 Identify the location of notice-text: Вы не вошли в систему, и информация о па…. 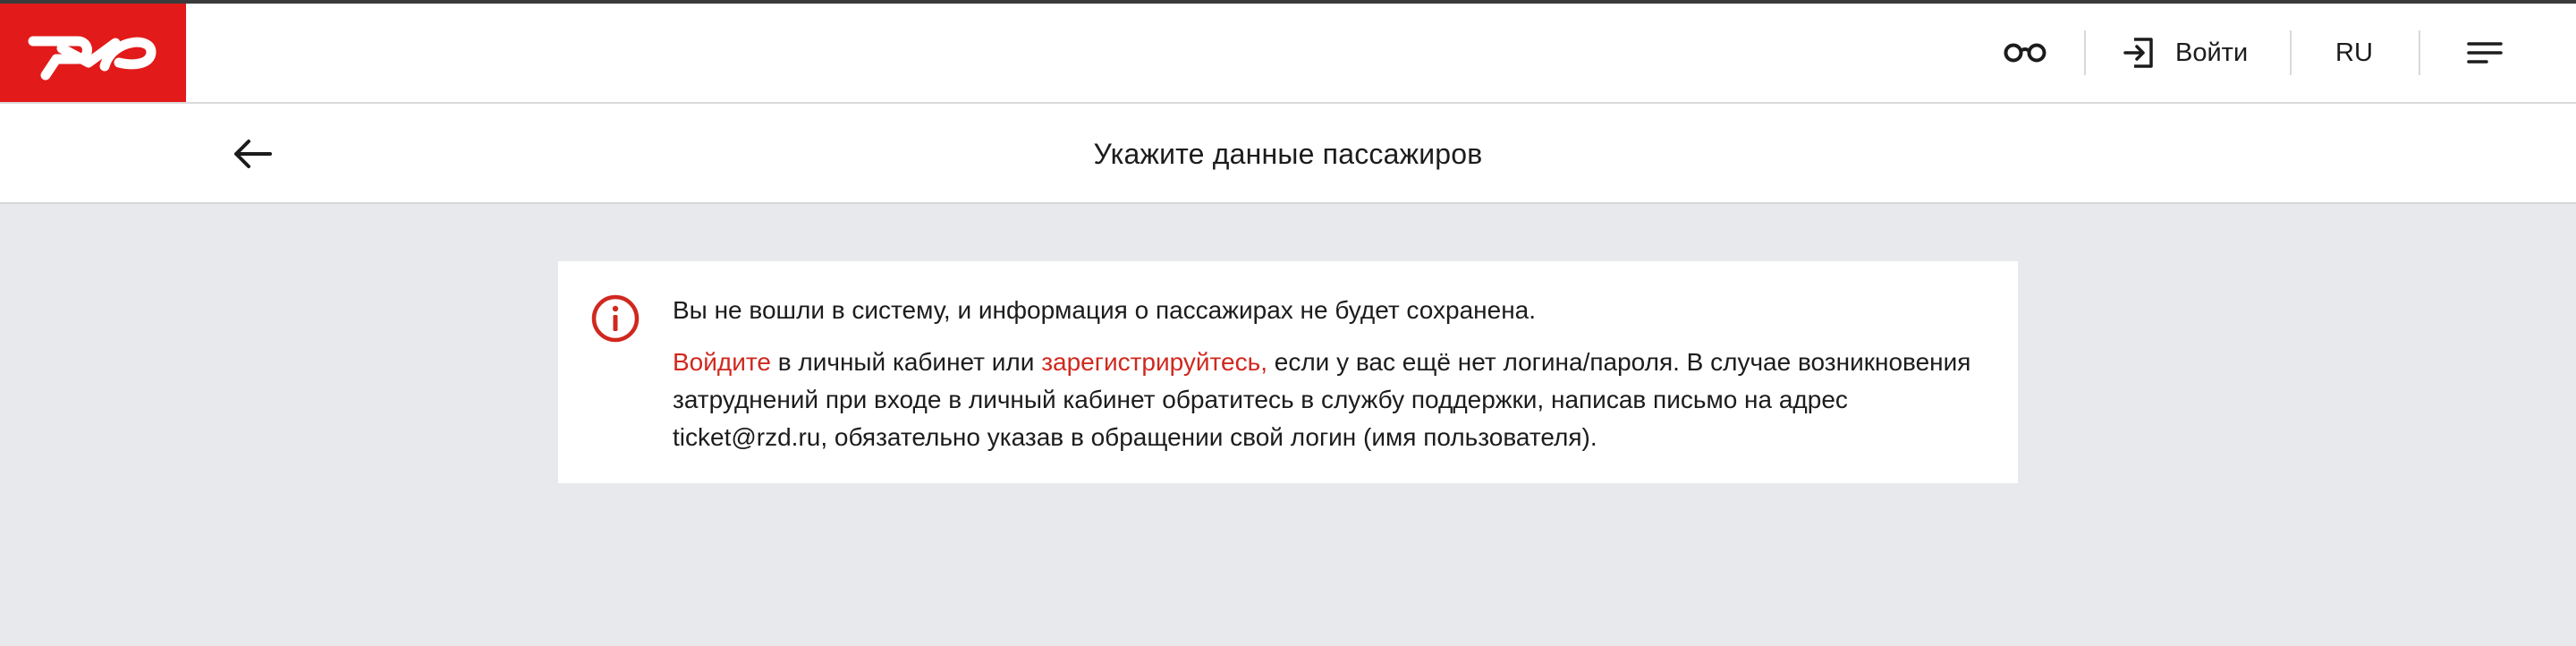
(1334, 374).